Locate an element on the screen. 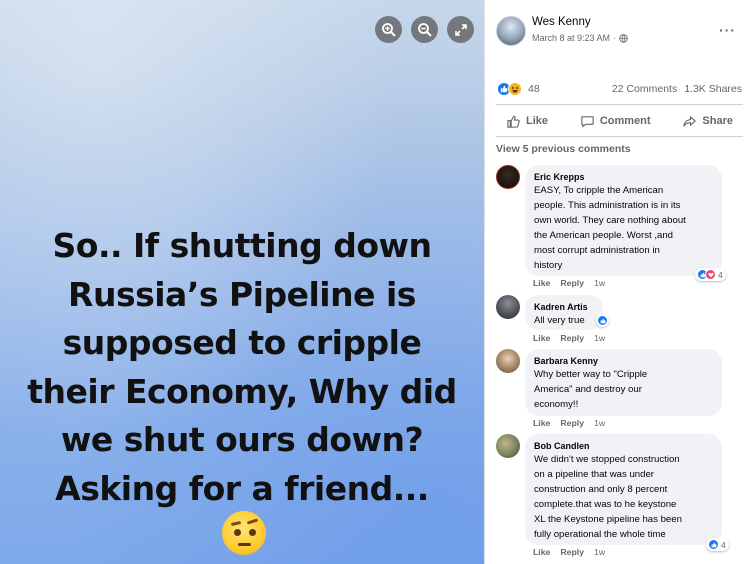  share-arrow-icon is located at coordinates (690, 121).